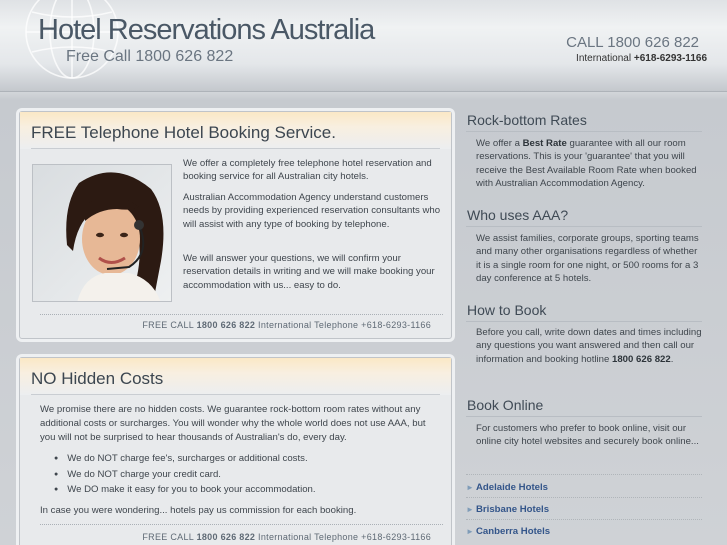 The height and width of the screenshot is (545, 727). What do you see at coordinates (505, 405) in the screenshot?
I see `online-heading: Book Online` at bounding box center [505, 405].